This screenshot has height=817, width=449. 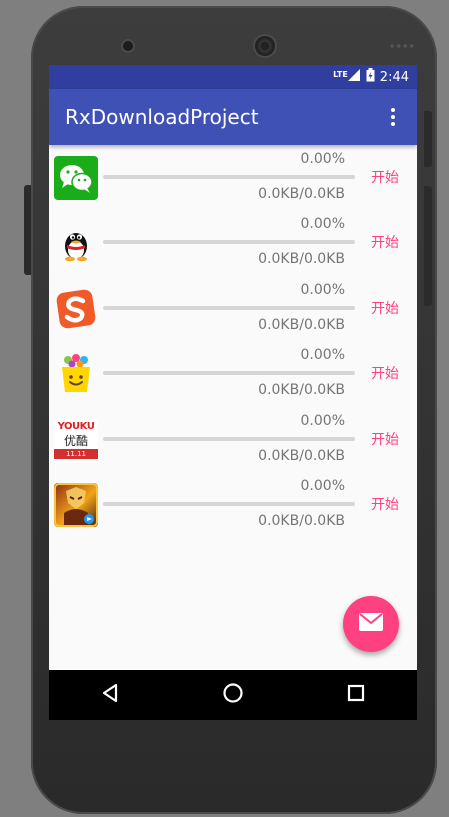 What do you see at coordinates (76, 426) in the screenshot?
I see `youku-brand-text: YOUKU` at bounding box center [76, 426].